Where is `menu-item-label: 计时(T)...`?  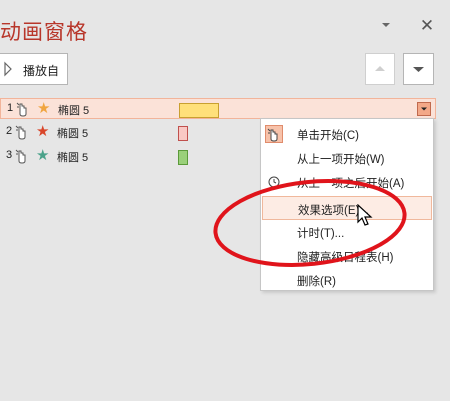 menu-item-label: 计时(T)... is located at coordinates (321, 234).